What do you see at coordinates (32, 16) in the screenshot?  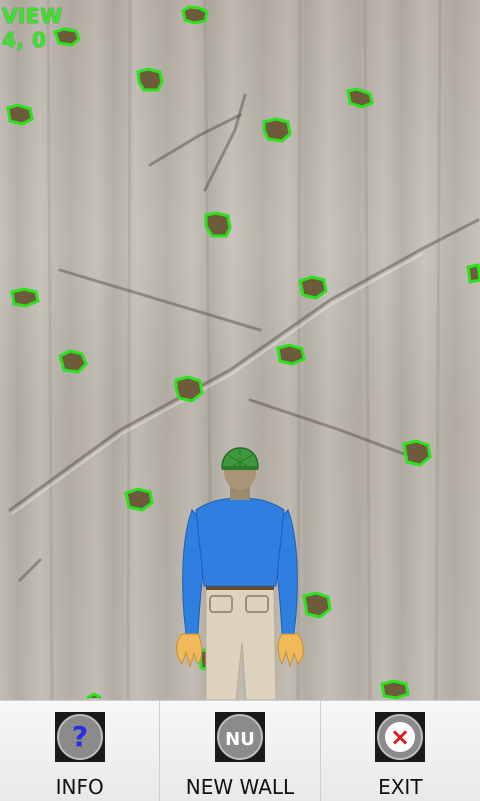 I see `view-label: VIEW` at bounding box center [32, 16].